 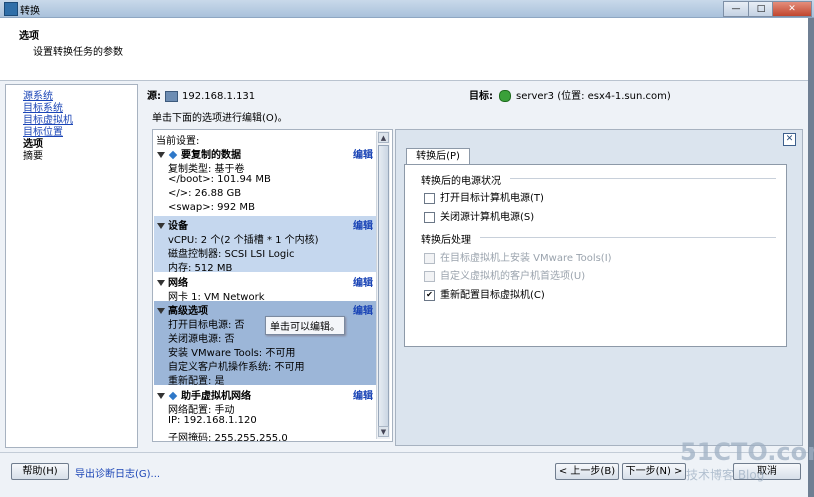 What do you see at coordinates (792, 9) in the screenshot?
I see `close-button: ✕` at bounding box center [792, 9].